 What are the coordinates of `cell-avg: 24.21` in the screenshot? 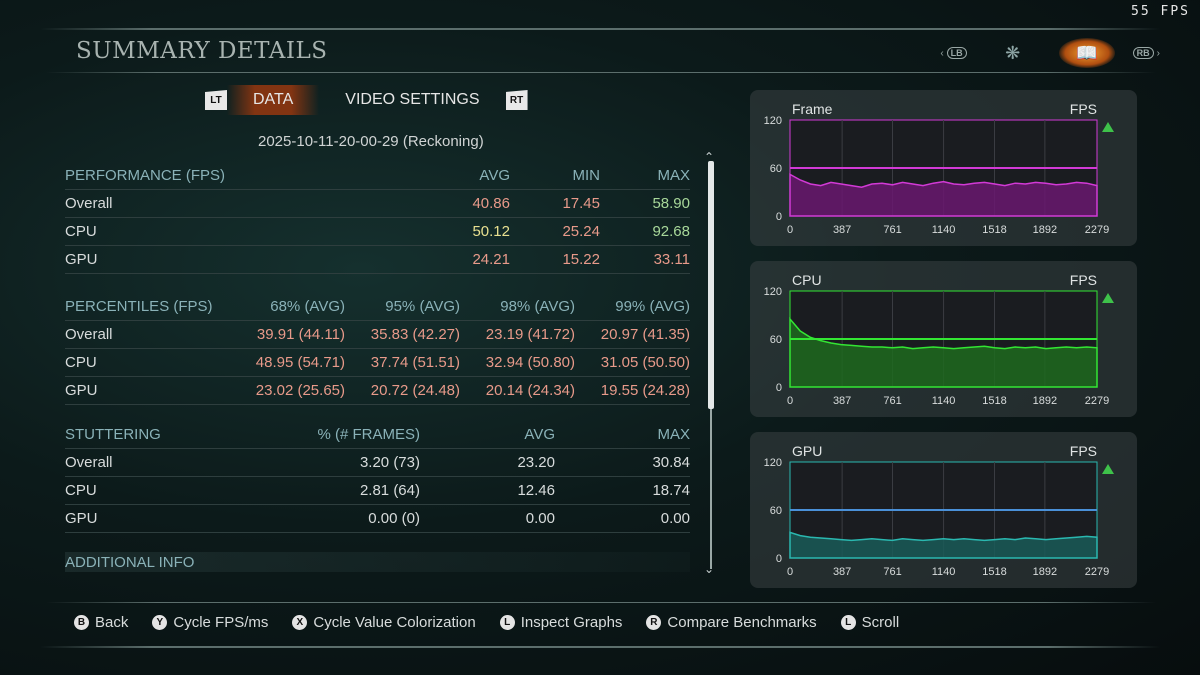 It's located at (491, 259).